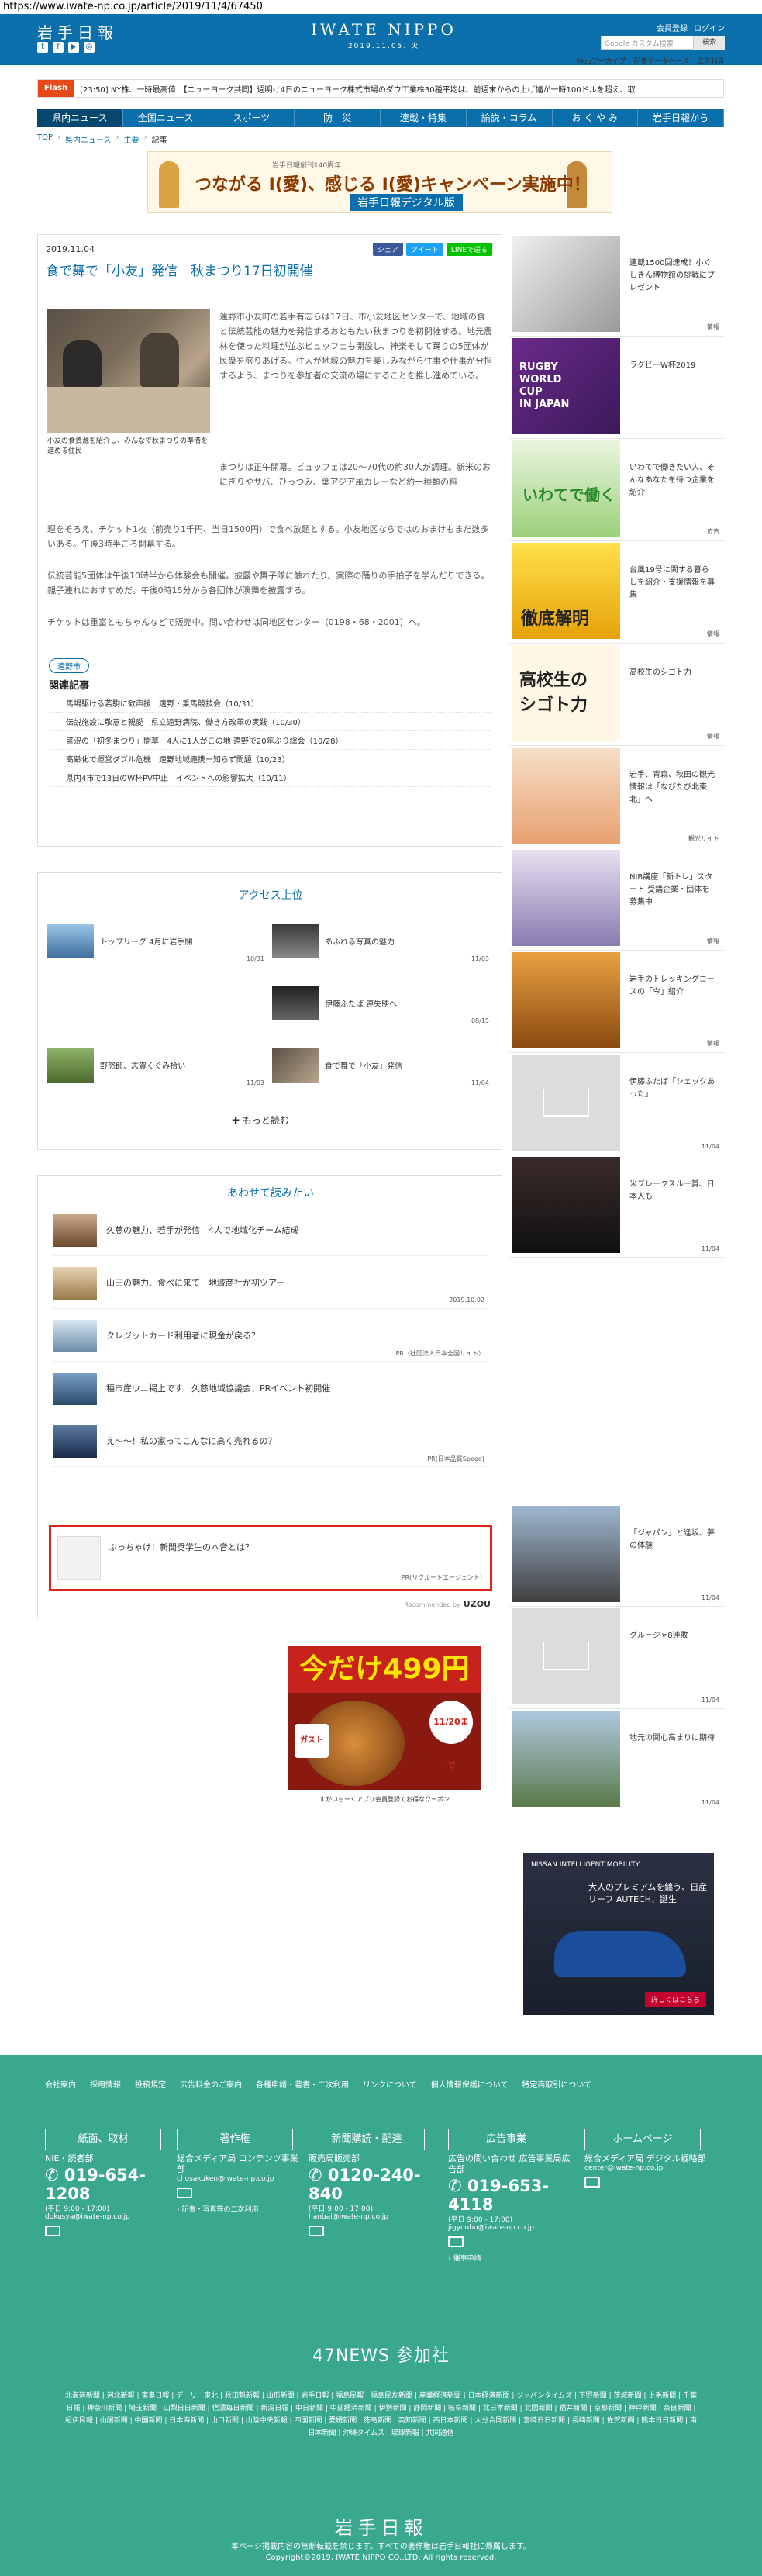 The height and width of the screenshot is (2576, 762). What do you see at coordinates (270, 1233) in the screenshot?
I see `recommend-item: 久慈の魅力、若手が発信 4人で地域化チーム結成` at bounding box center [270, 1233].